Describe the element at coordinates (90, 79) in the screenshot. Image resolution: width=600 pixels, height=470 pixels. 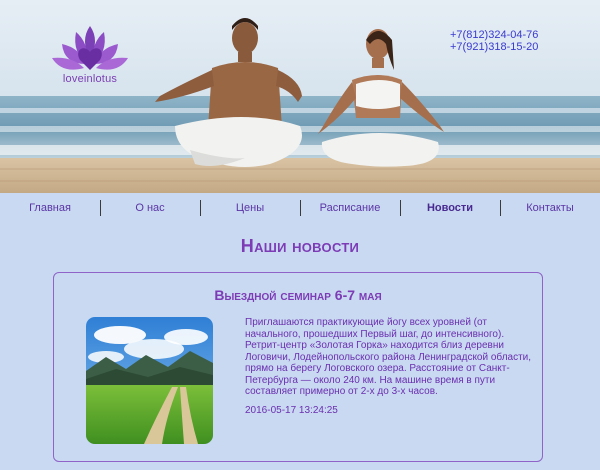
I see `logo-text: loveinlotus` at that location.